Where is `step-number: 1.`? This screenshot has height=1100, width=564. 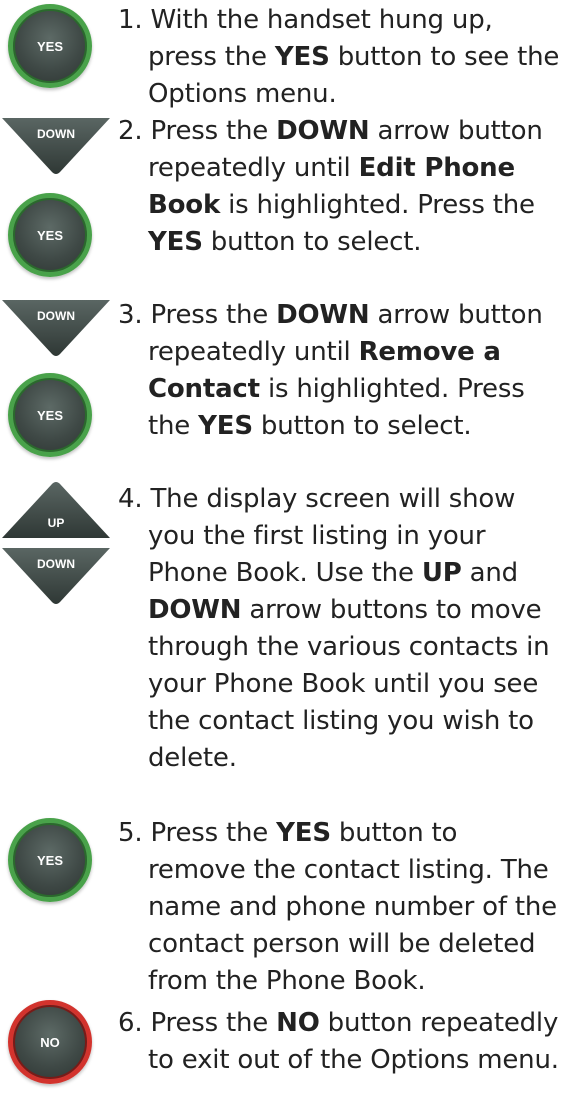 step-number: 1. is located at coordinates (130, 20).